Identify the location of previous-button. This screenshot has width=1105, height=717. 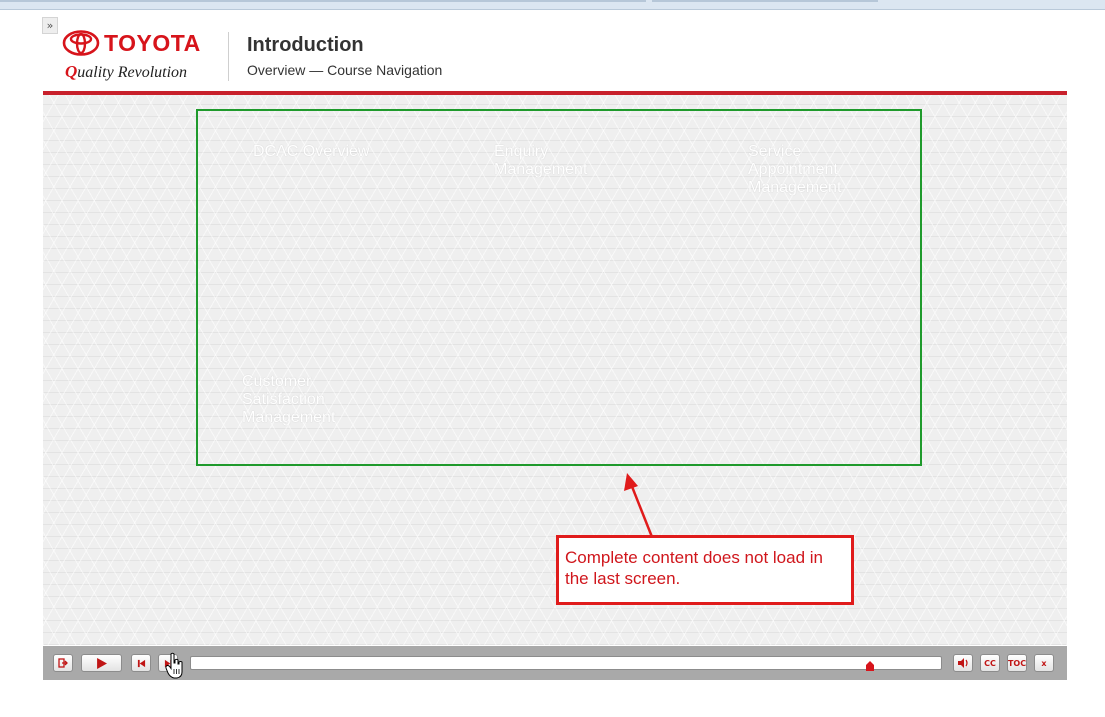
(141, 663).